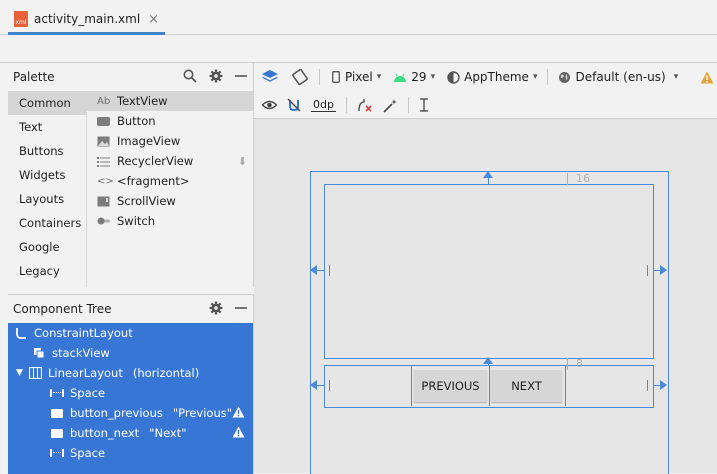 The image size is (717, 474). What do you see at coordinates (168, 433) in the screenshot?
I see `tree-item-attr: "Next"` at bounding box center [168, 433].